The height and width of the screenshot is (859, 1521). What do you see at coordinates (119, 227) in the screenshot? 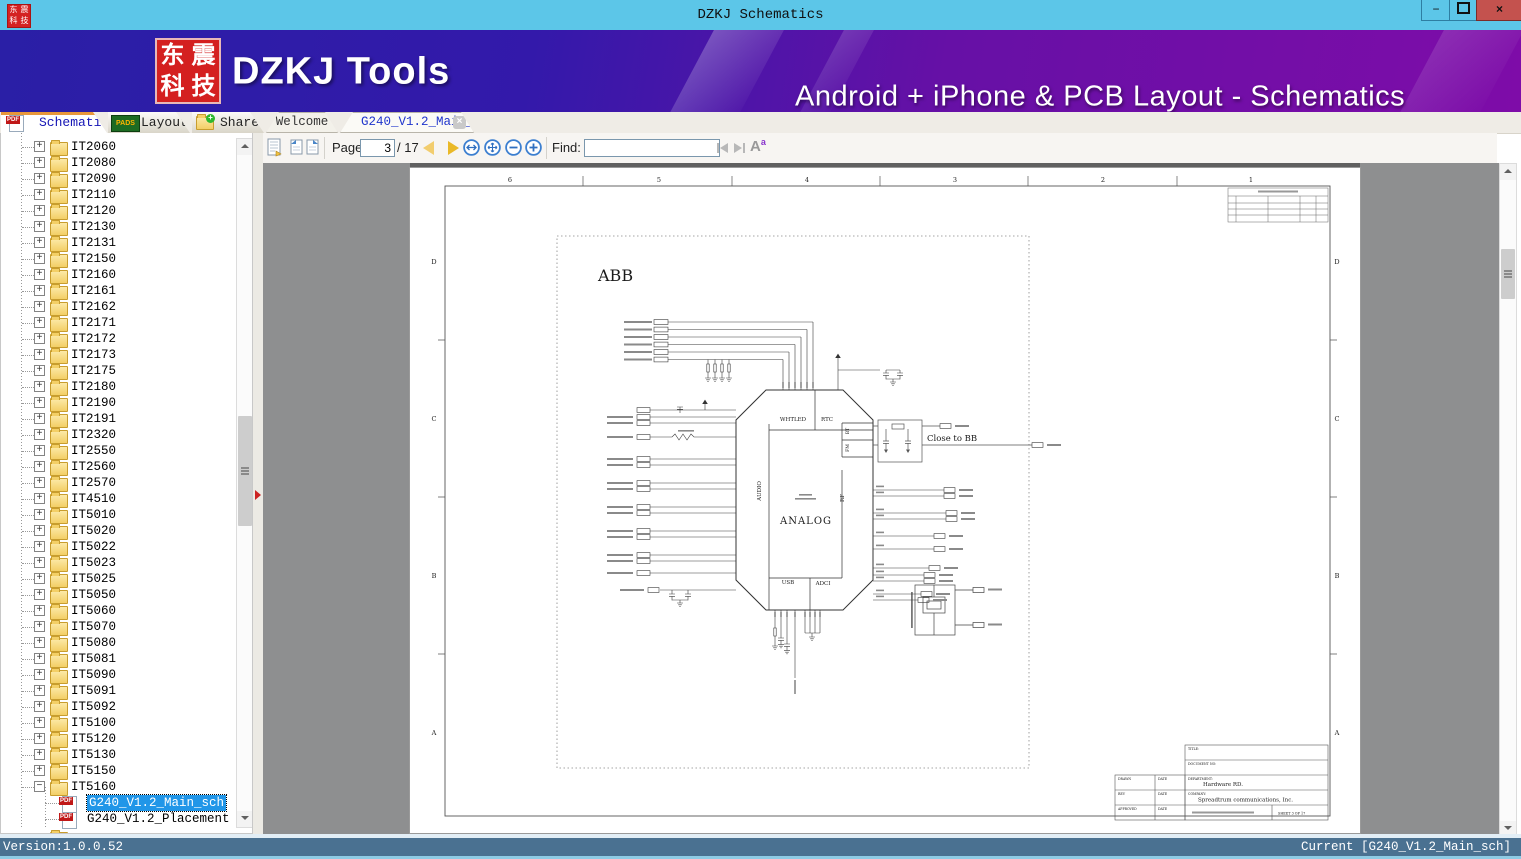
I see `tree-folder-IT2130: + IT2130` at bounding box center [119, 227].